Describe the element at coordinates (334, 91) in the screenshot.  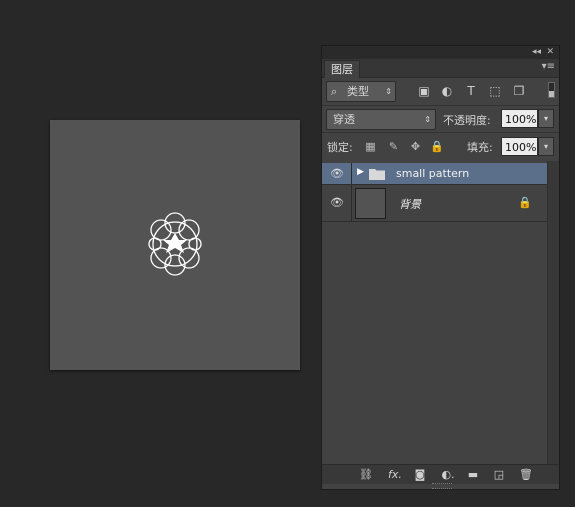
I see `search-icon: ⌕` at that location.